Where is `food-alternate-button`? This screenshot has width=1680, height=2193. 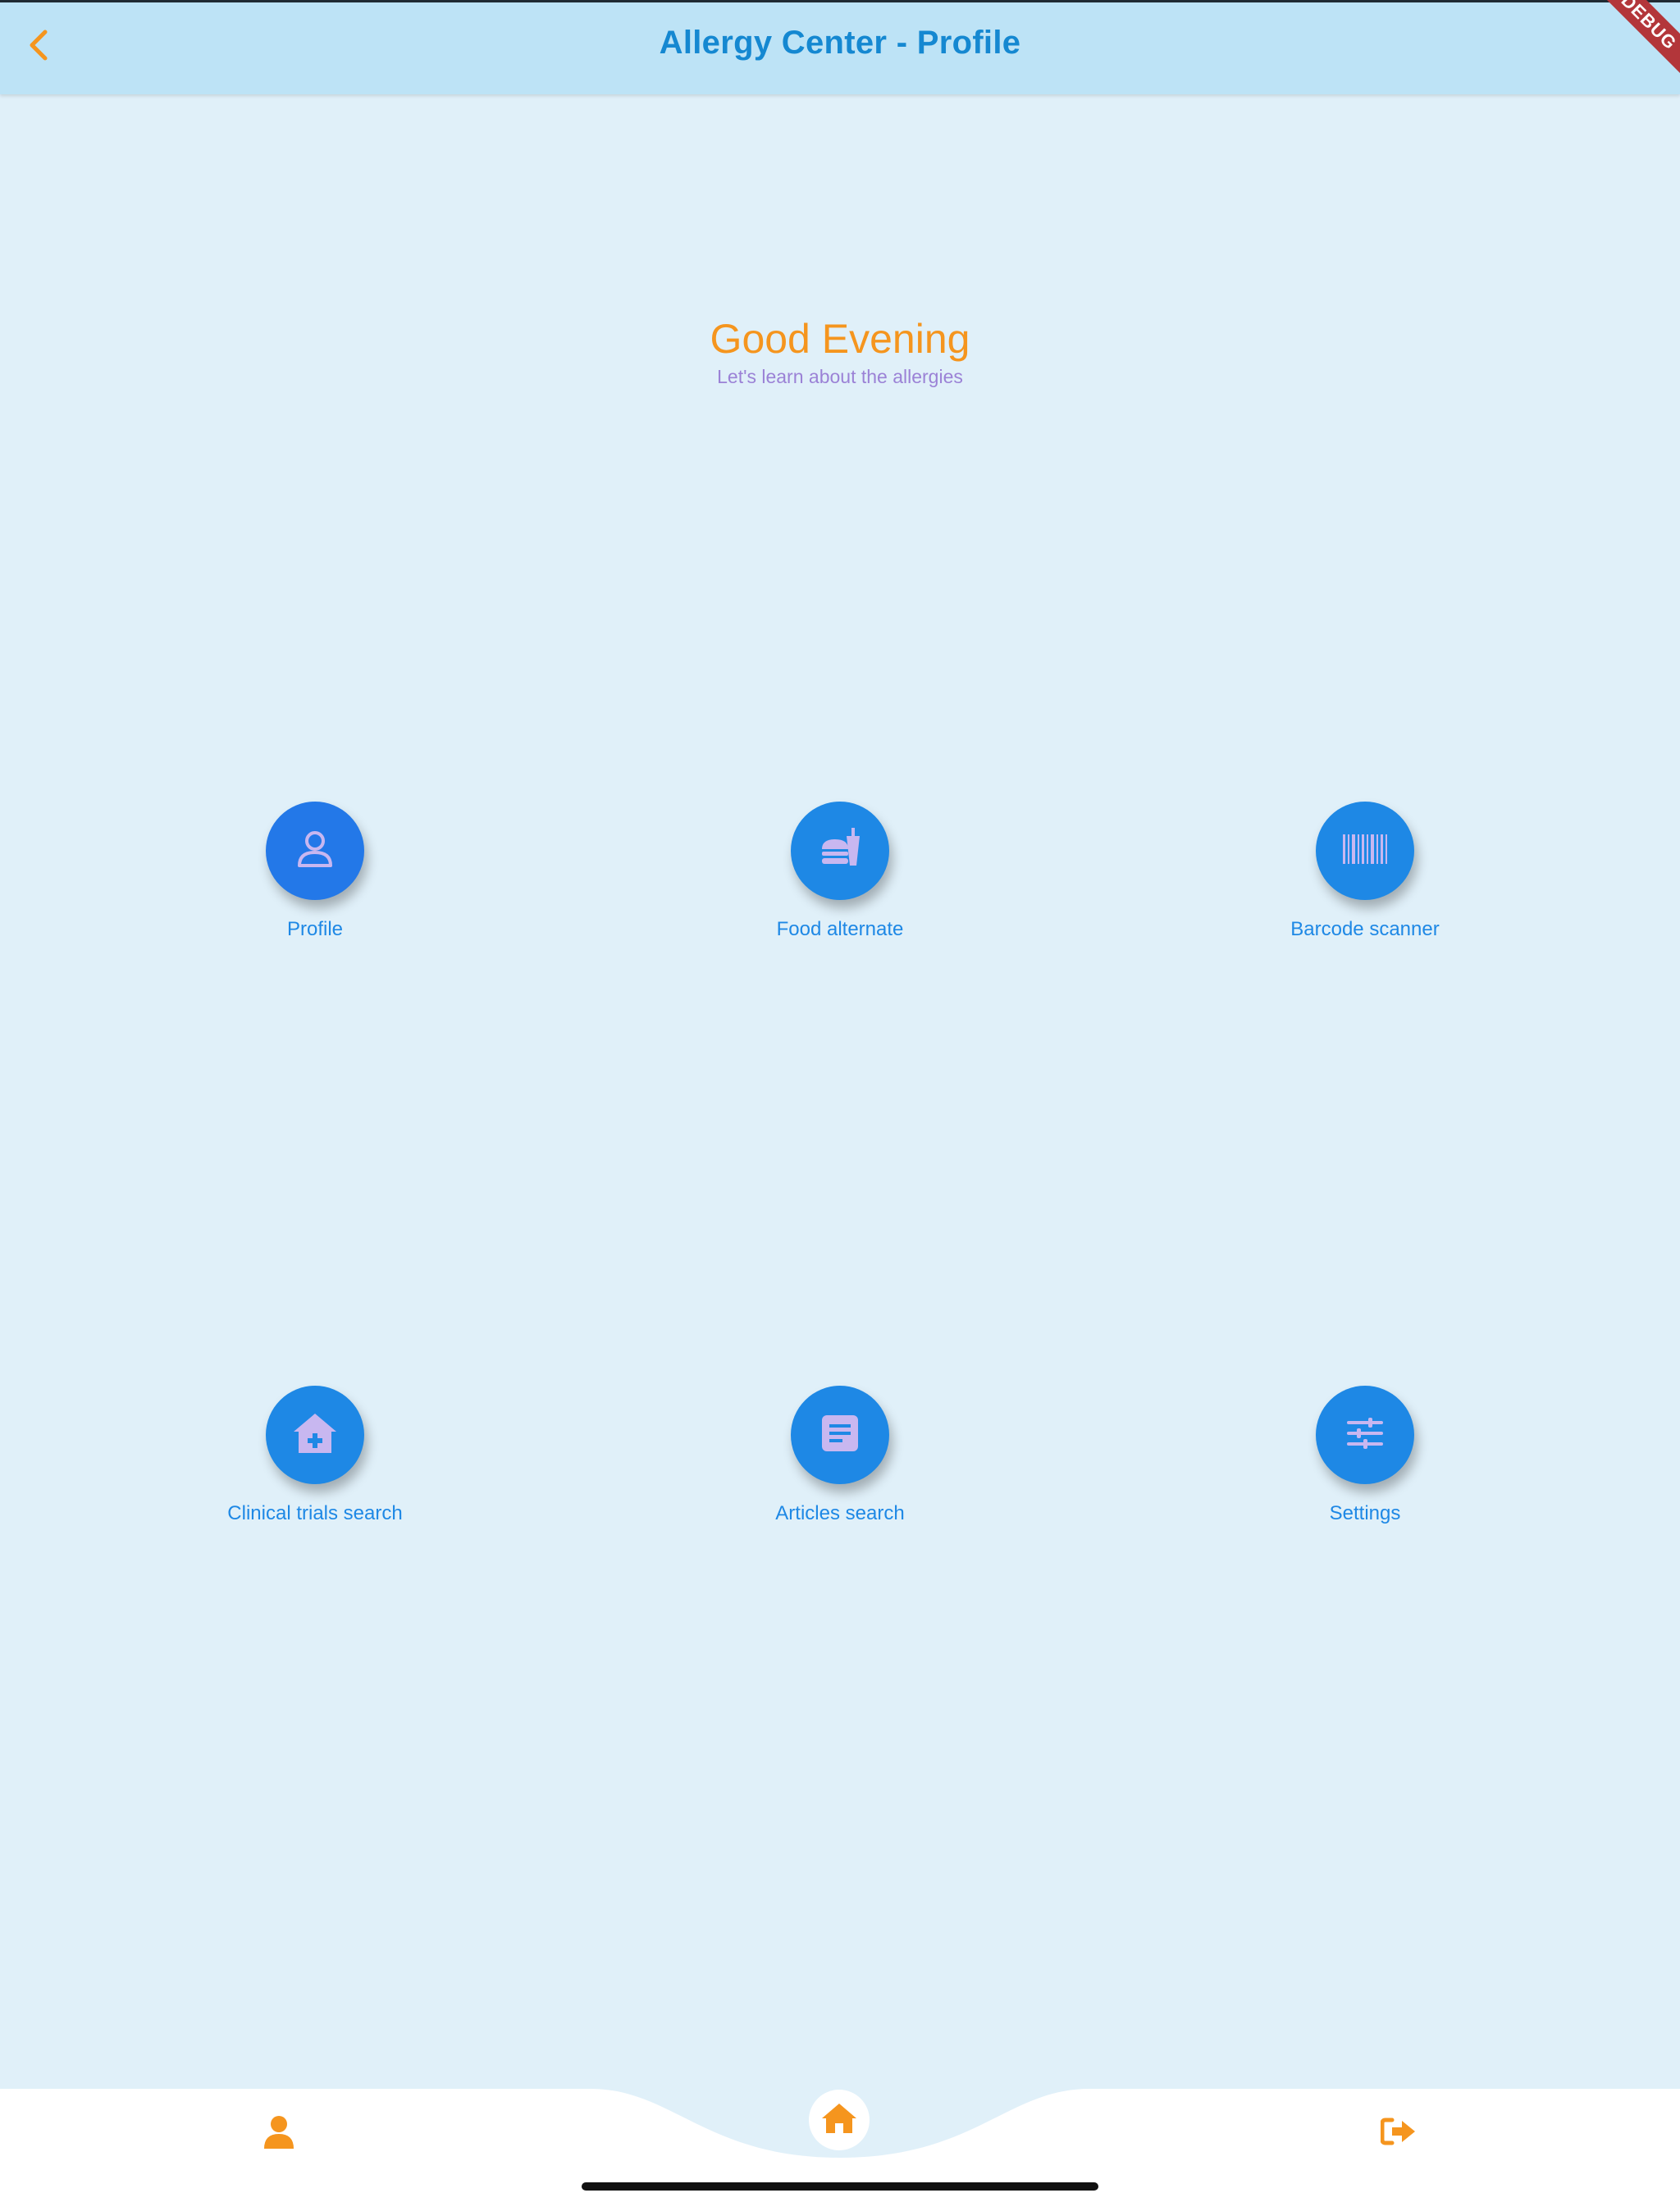
food-alternate-button is located at coordinates (840, 851).